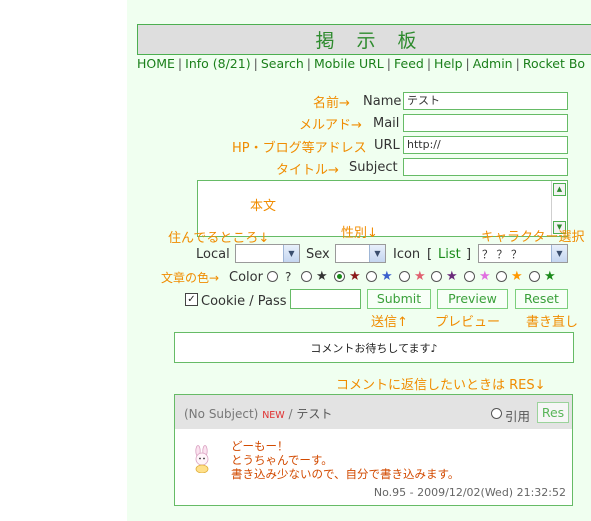  Describe the element at coordinates (263, 206) in the screenshot. I see `body-hint: 本文` at that location.